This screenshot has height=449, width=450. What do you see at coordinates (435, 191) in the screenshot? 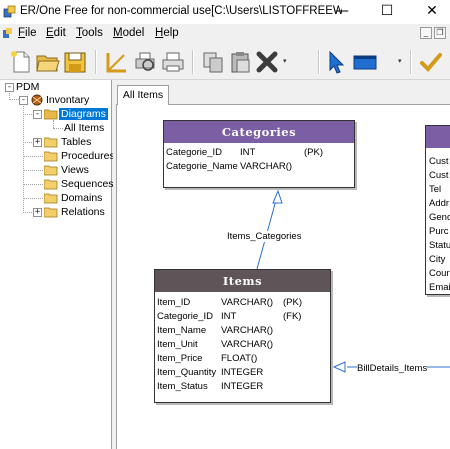
I see `entity-attribute-row: Tel` at bounding box center [435, 191].